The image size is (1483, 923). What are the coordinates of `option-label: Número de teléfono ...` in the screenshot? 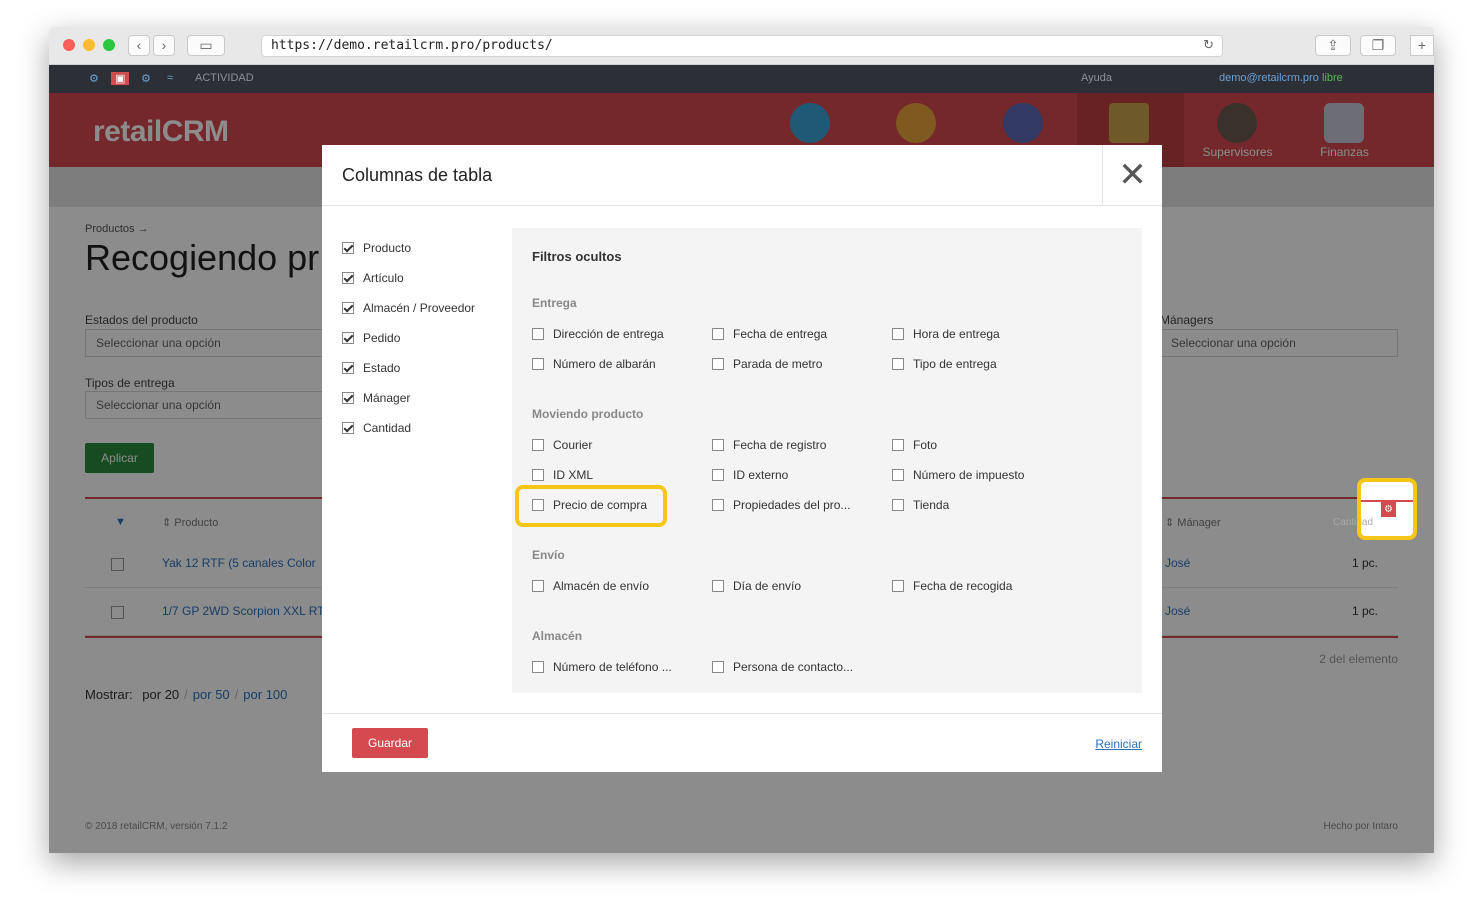 It's located at (612, 667).